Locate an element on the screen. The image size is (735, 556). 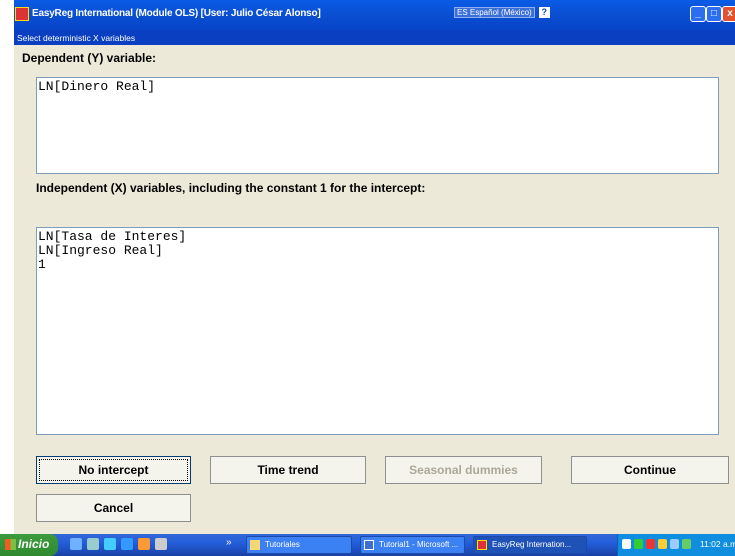
folder-icon is located at coordinates (255, 545).